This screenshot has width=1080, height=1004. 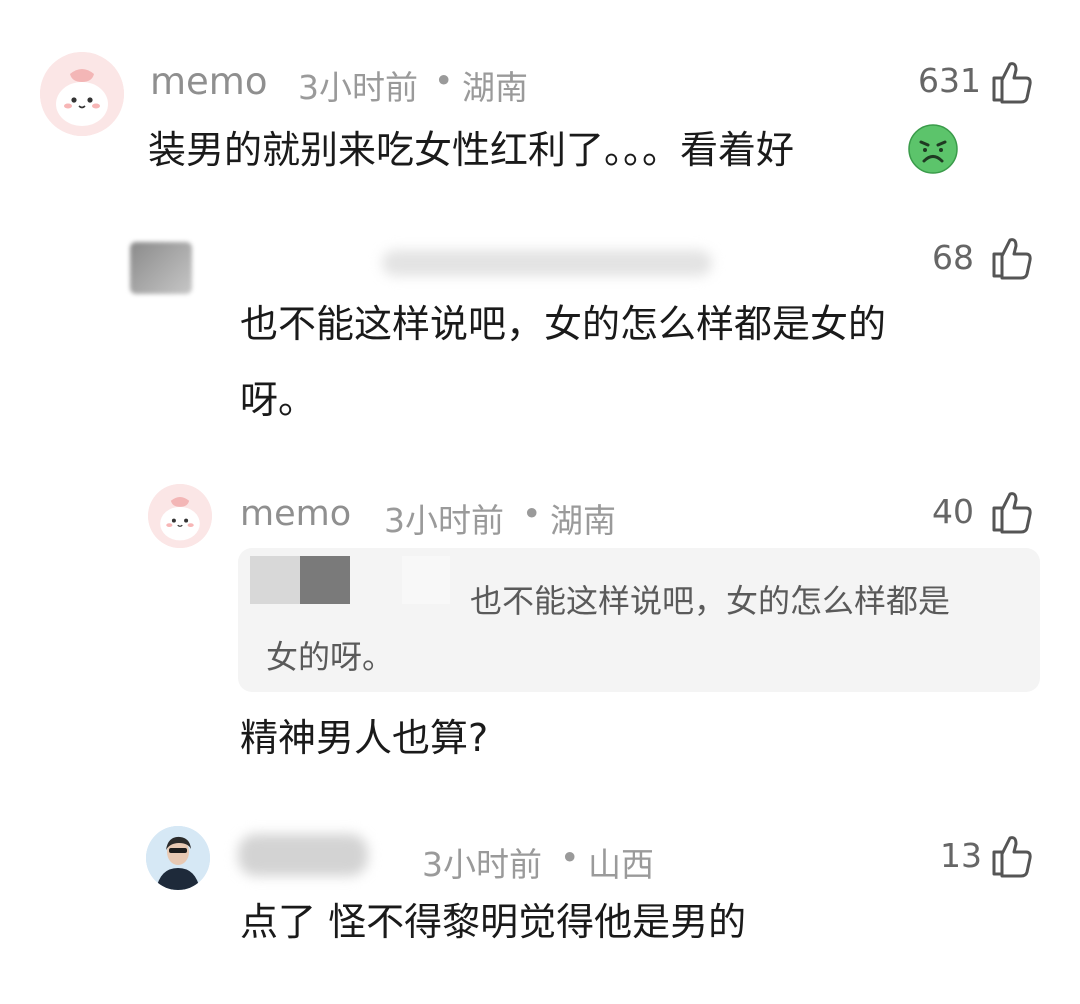 I want to click on quoted-reply-box: 也不能这样说吧，女的怎么样都是 女的呀。, so click(x=639, y=620).